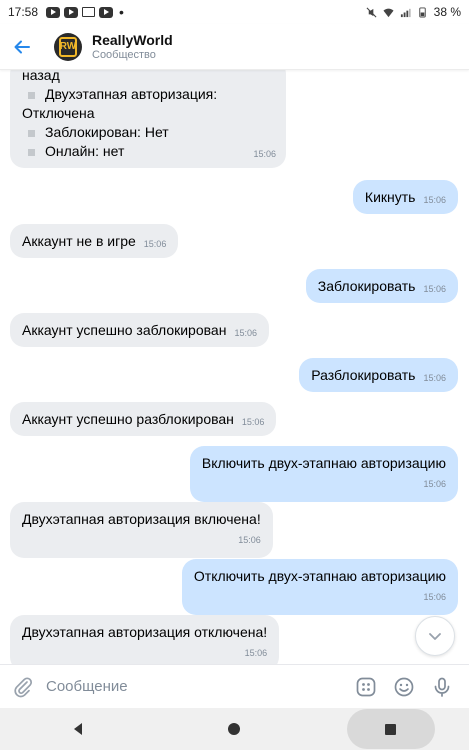  I want to click on signal-icon, so click(405, 12).